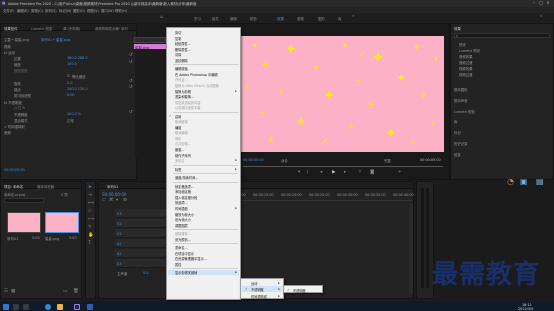 This screenshot has width=554, height=311. Describe the element at coordinates (114, 194) in the screenshot. I see `timeline-timecode: 00:00:00:00` at that location.